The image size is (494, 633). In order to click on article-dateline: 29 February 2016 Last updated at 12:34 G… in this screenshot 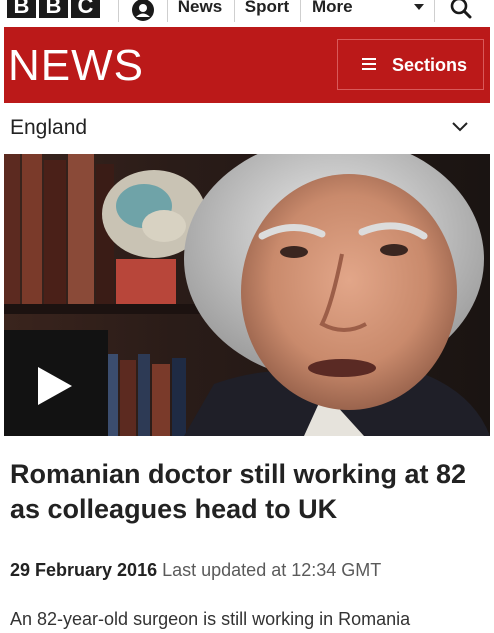, I will do `click(195, 570)`.